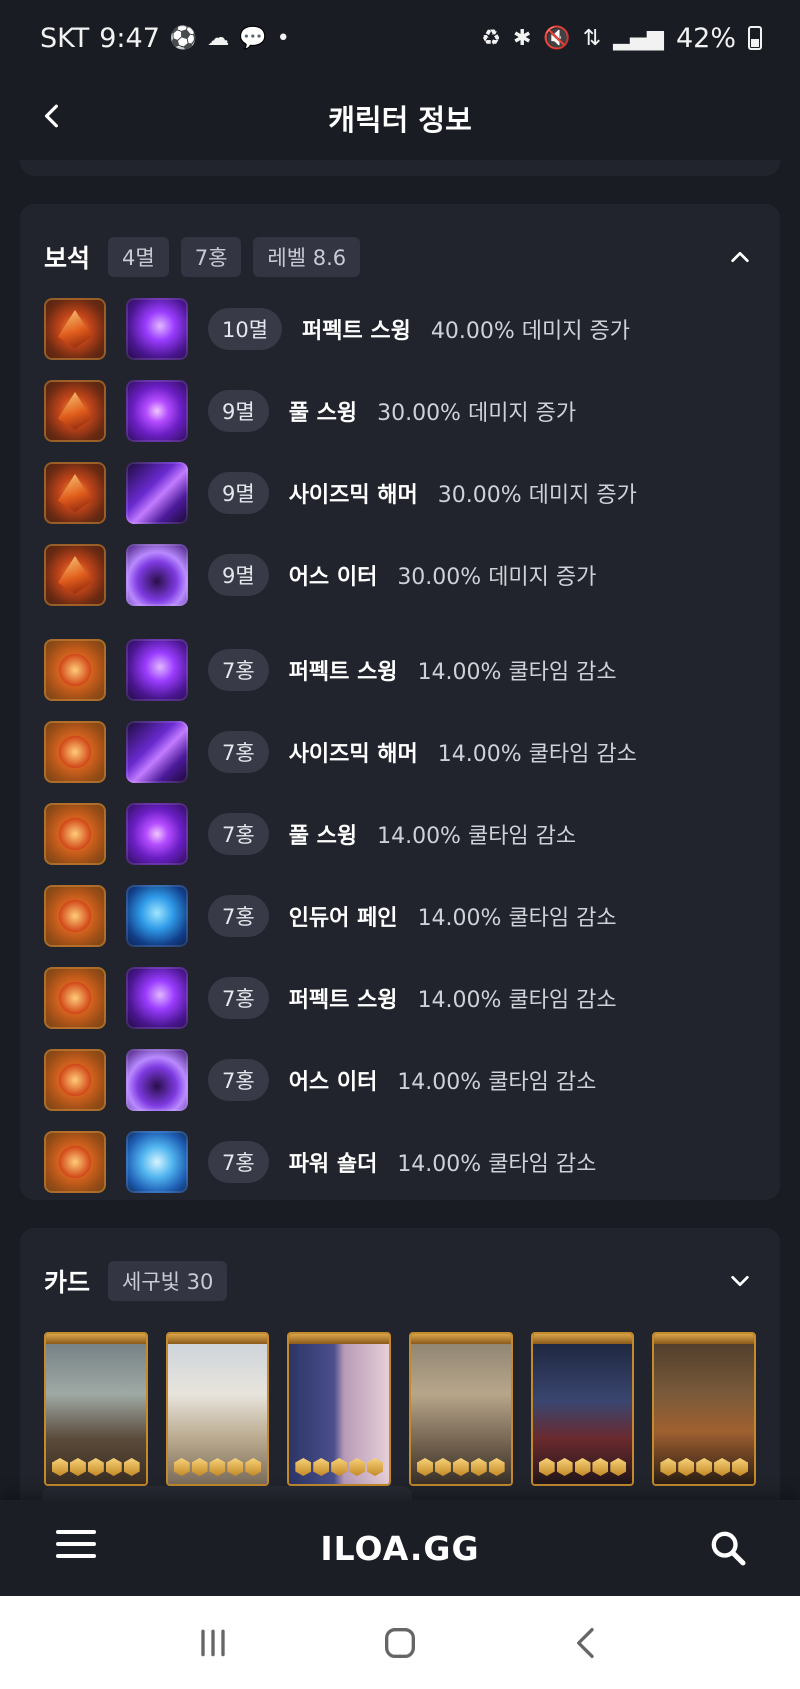  I want to click on home-icon, so click(399, 1642).